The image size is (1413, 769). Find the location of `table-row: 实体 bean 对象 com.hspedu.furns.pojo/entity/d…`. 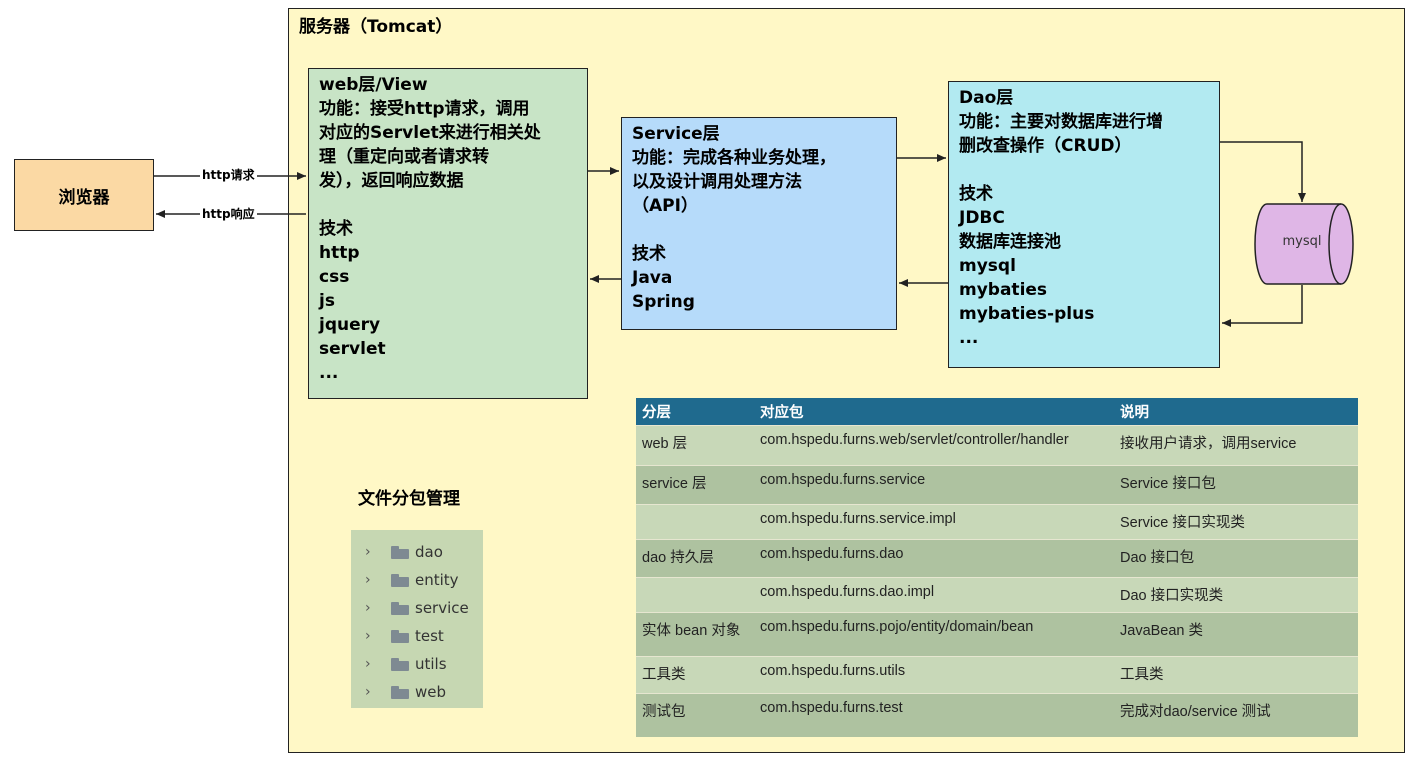

table-row: 实体 bean 对象 com.hspedu.furns.pojo/entity/d… is located at coordinates (997, 634).